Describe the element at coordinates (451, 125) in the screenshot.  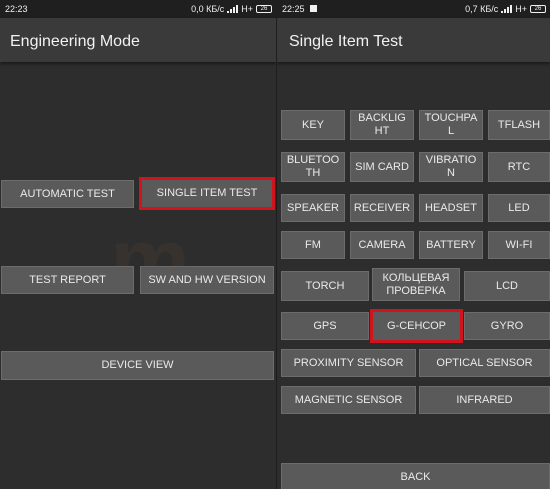
I see `touchpal-button: TOUCHPA L` at that location.